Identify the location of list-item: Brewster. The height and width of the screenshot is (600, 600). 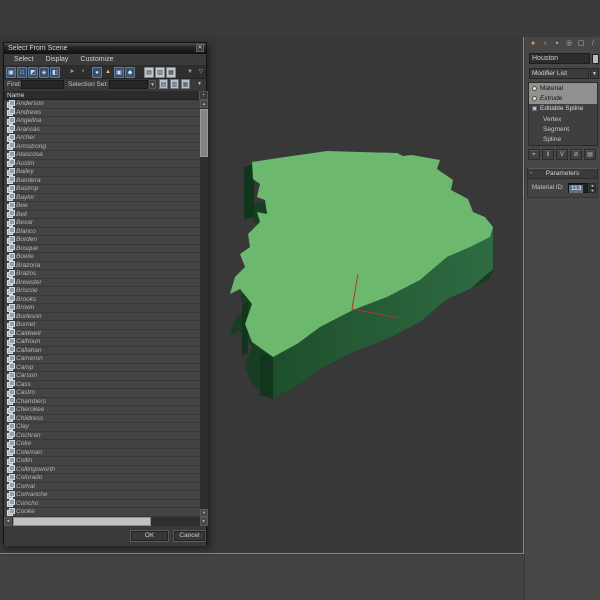
(102, 282).